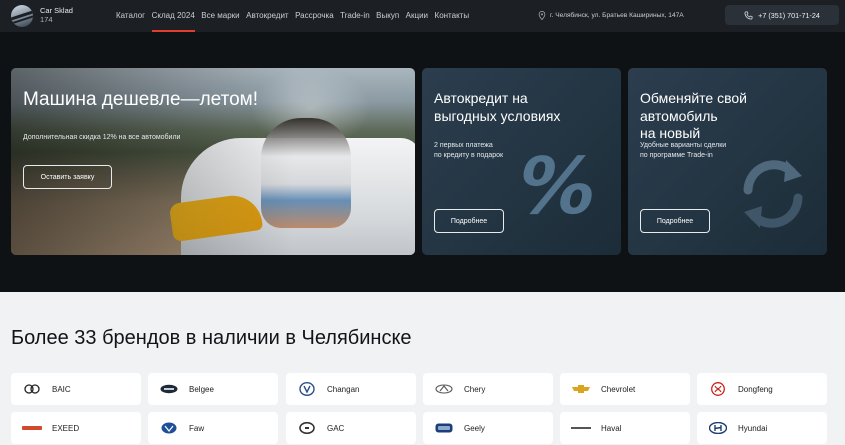 Image resolution: width=845 pixels, height=445 pixels. What do you see at coordinates (679, 115) in the screenshot?
I see `trade-in-title-line-2: автомобиль` at bounding box center [679, 115].